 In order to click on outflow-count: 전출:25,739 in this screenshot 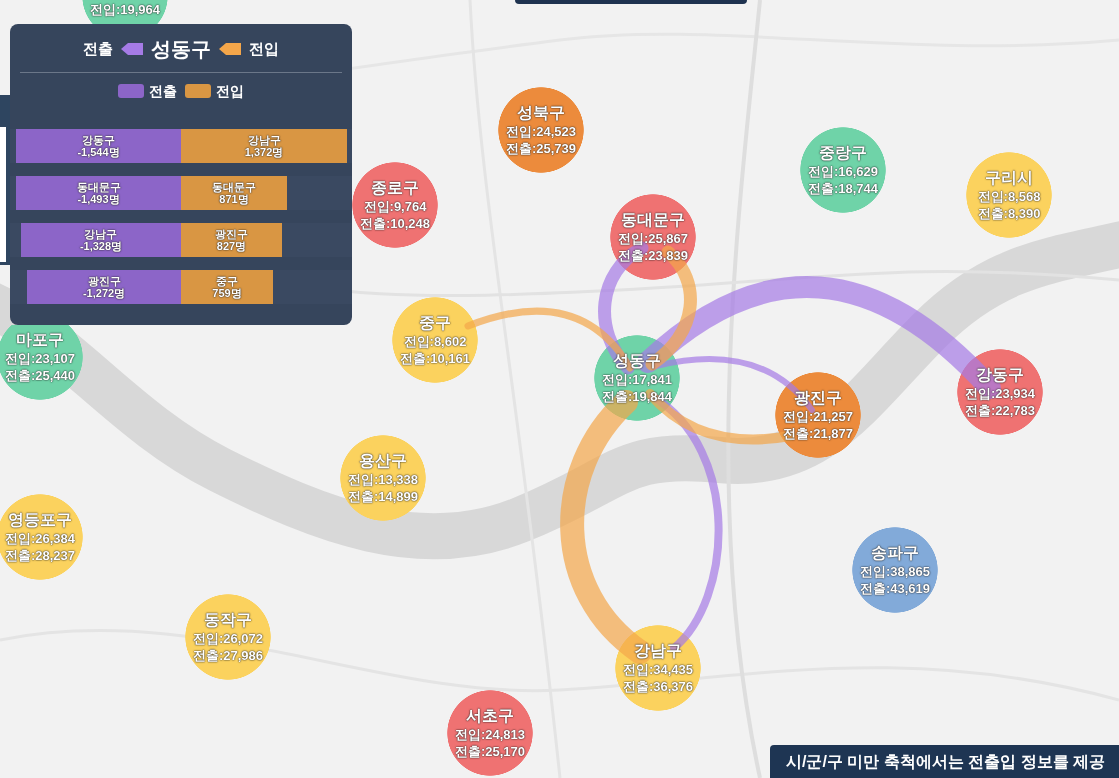, I will do `click(541, 148)`.